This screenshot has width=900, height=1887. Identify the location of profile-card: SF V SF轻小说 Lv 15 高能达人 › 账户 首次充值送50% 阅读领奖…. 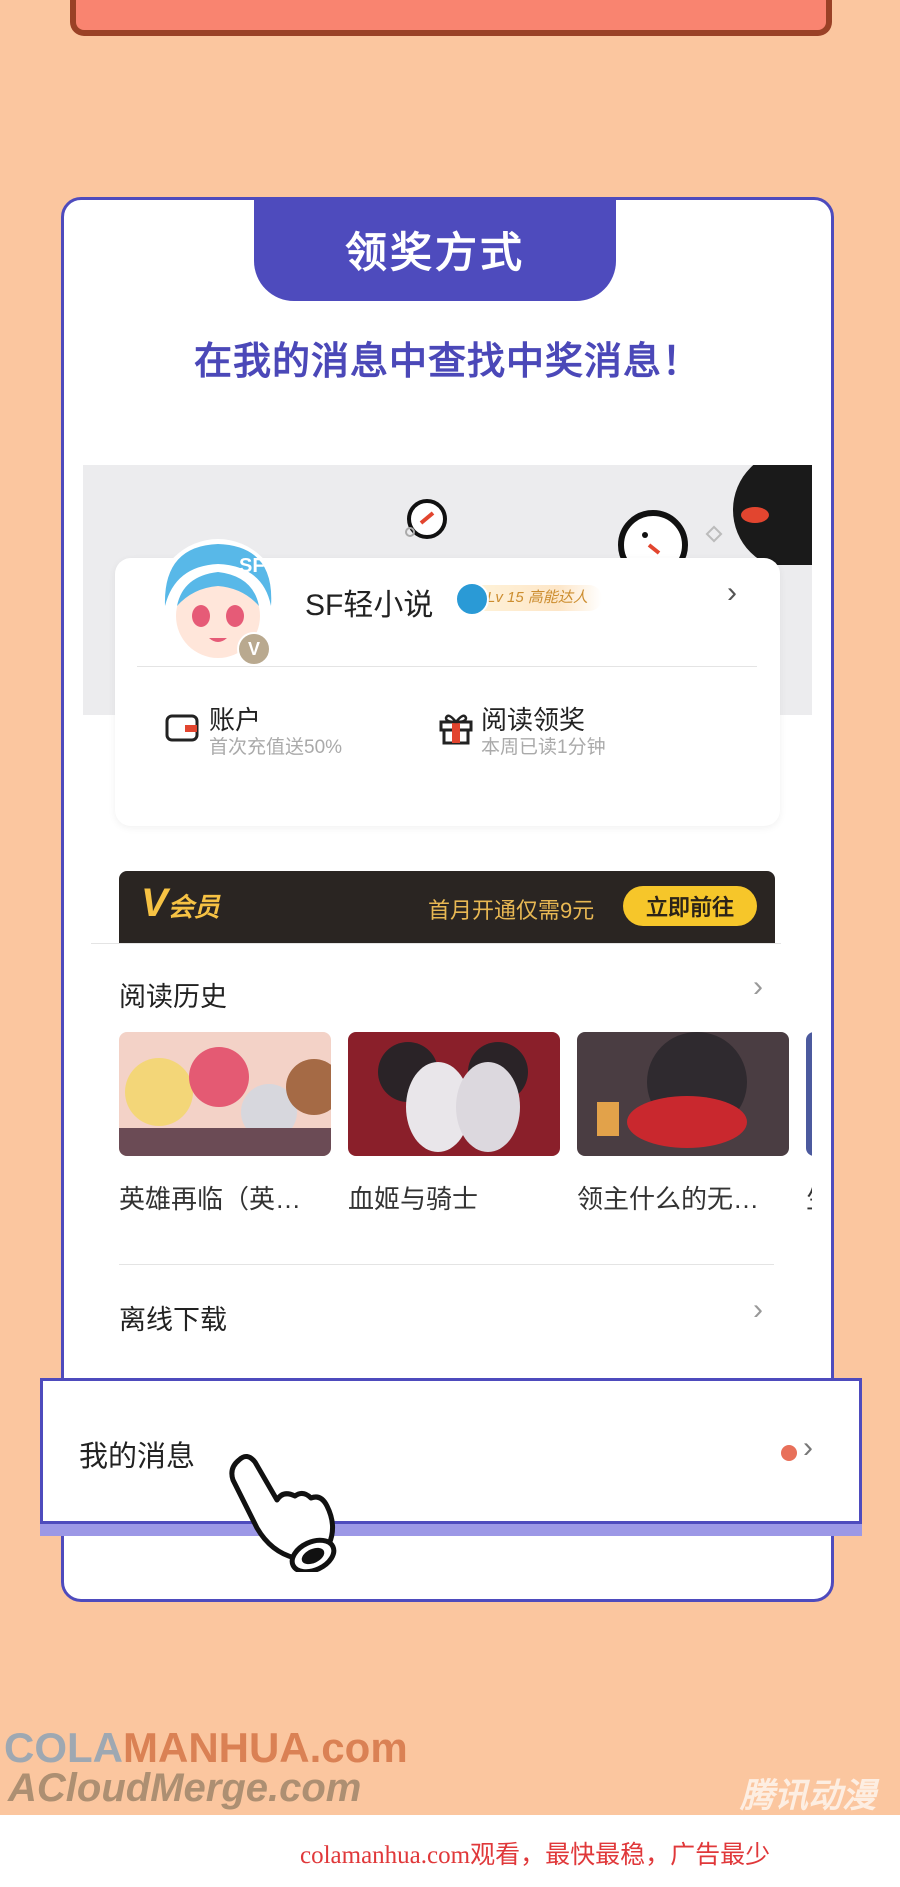
(447, 682).